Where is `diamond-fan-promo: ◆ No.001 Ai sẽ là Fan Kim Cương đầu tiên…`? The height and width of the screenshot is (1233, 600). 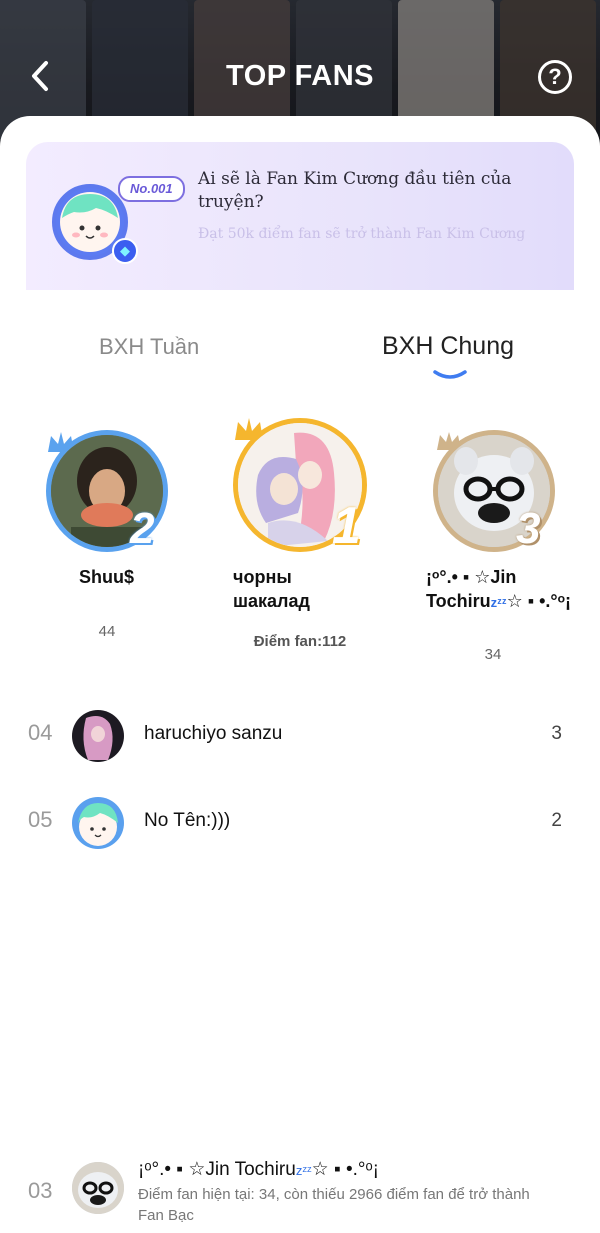
diamond-fan-promo: ◆ No.001 Ai sẽ là Fan Kim Cương đầu tiên… is located at coordinates (300, 216).